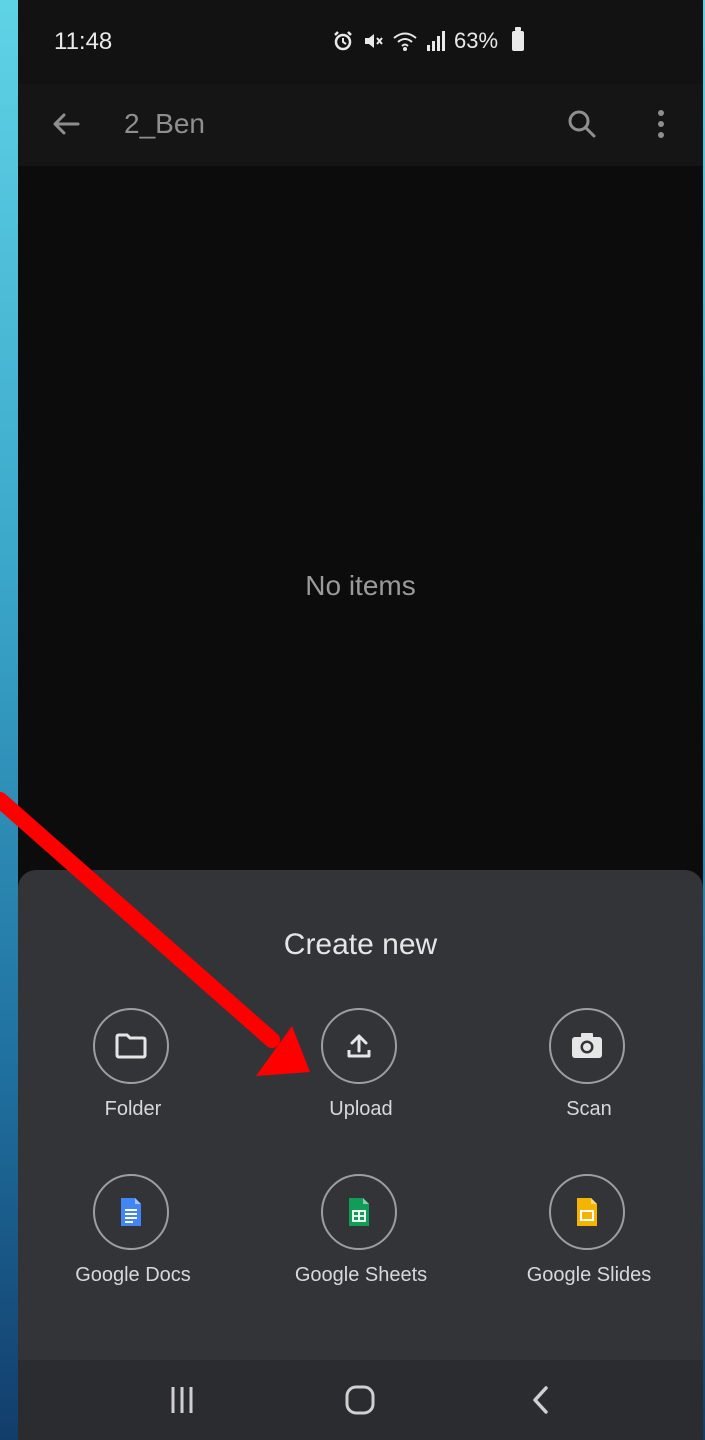 Image resolution: width=705 pixels, height=1440 pixels. I want to click on folder-button, so click(131, 1046).